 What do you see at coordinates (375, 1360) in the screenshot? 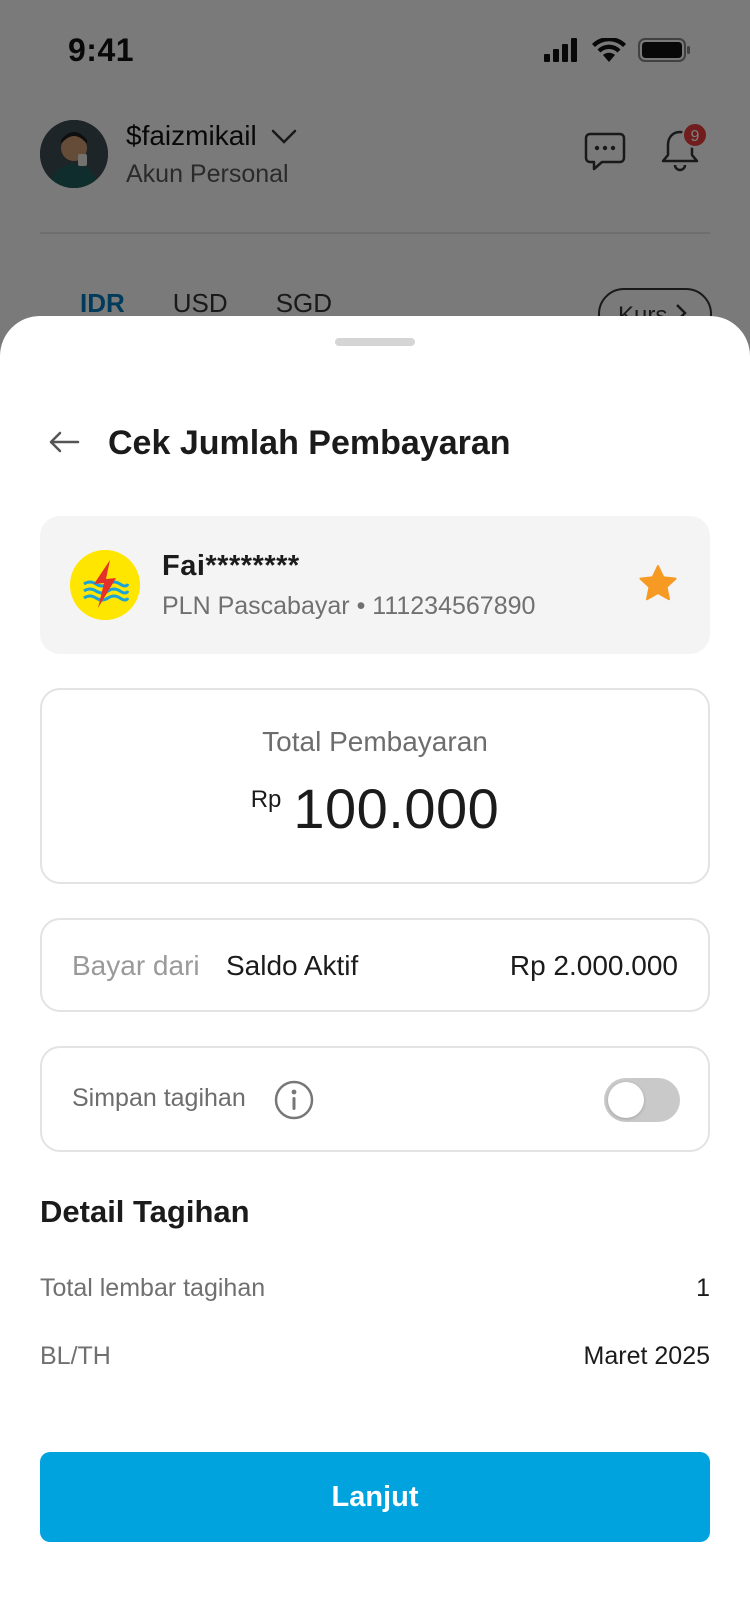
I see `detail-row: BL/TH Maret 2025` at bounding box center [375, 1360].